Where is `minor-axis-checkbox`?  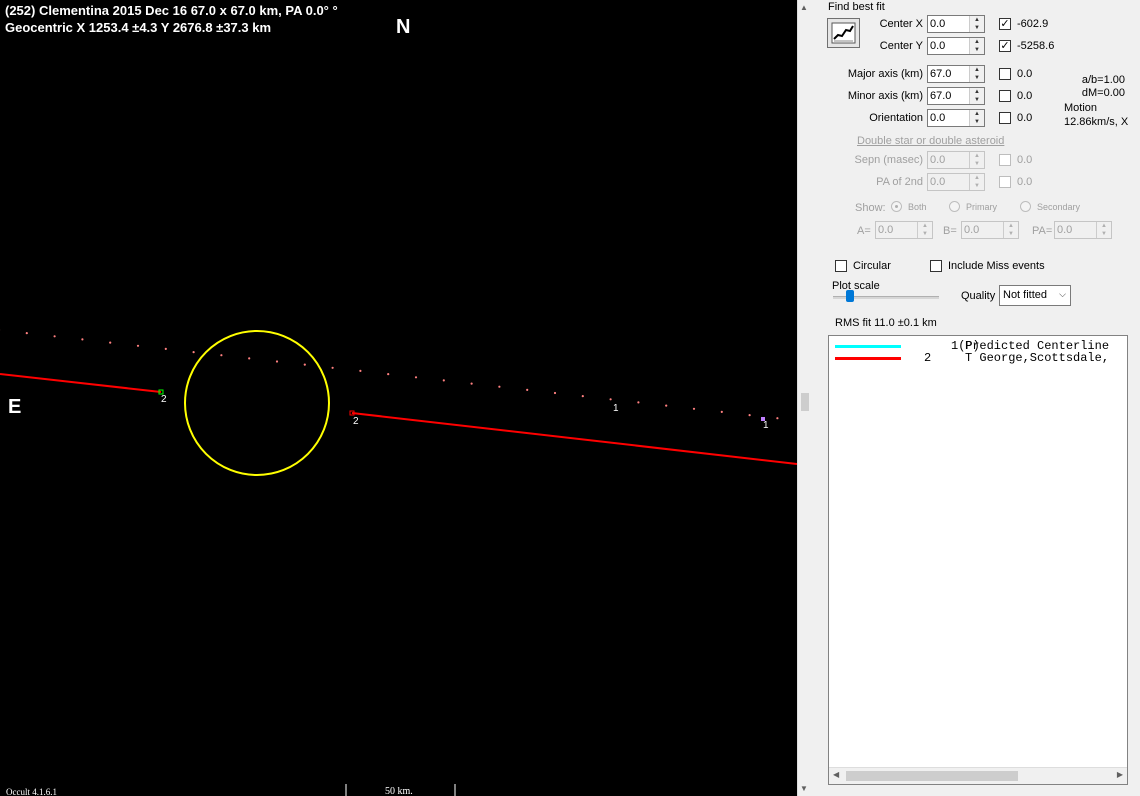
minor-axis-checkbox is located at coordinates (1005, 96).